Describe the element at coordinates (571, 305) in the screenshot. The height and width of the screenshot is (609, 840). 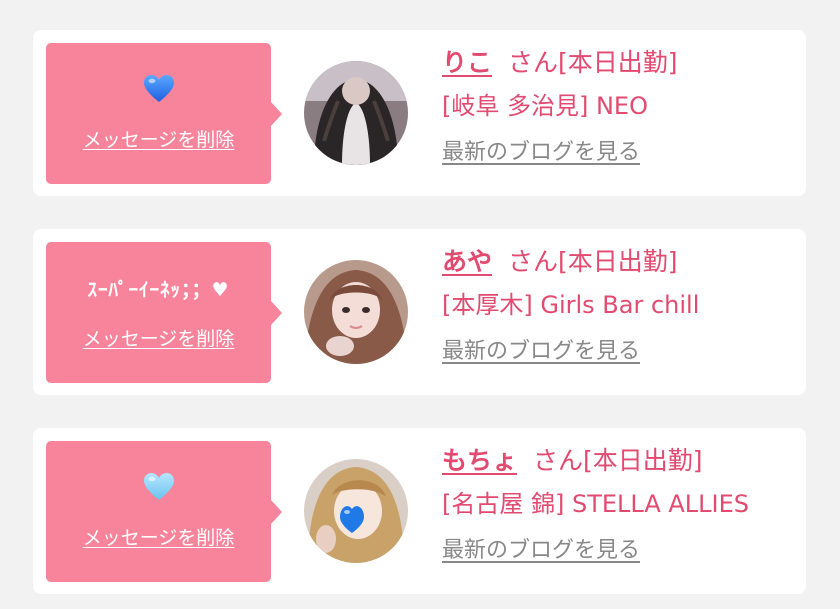
I see `shop-name: [本厚木] Girls Bar chill` at that location.